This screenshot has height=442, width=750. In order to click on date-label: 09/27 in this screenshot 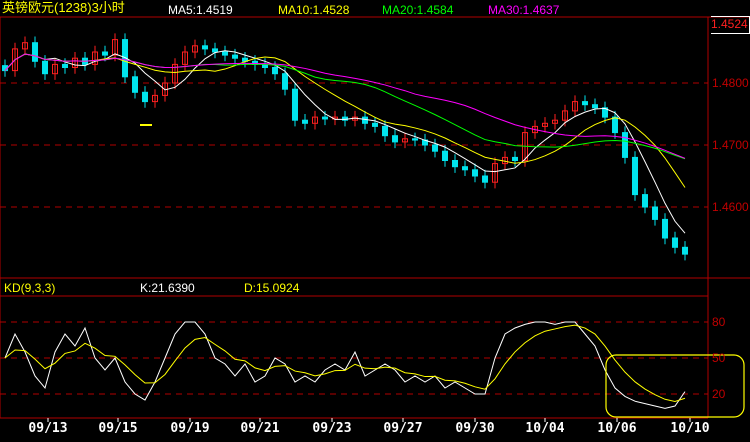, I will do `click(403, 428)`.